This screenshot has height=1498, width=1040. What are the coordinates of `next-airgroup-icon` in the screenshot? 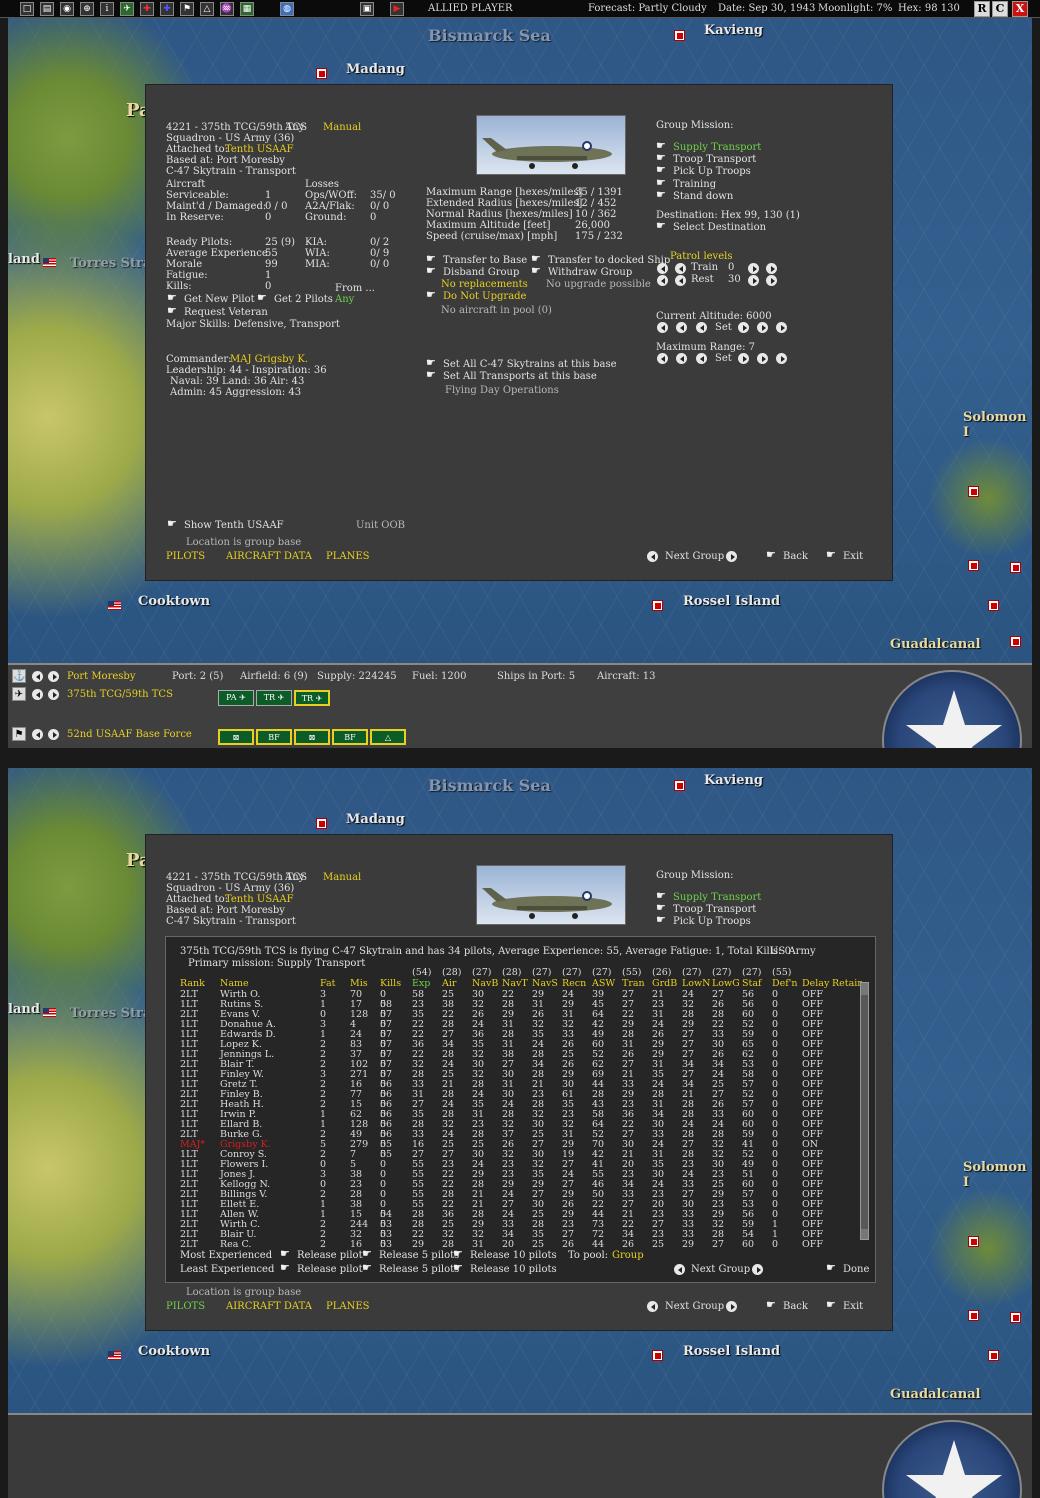 It's located at (53, 694).